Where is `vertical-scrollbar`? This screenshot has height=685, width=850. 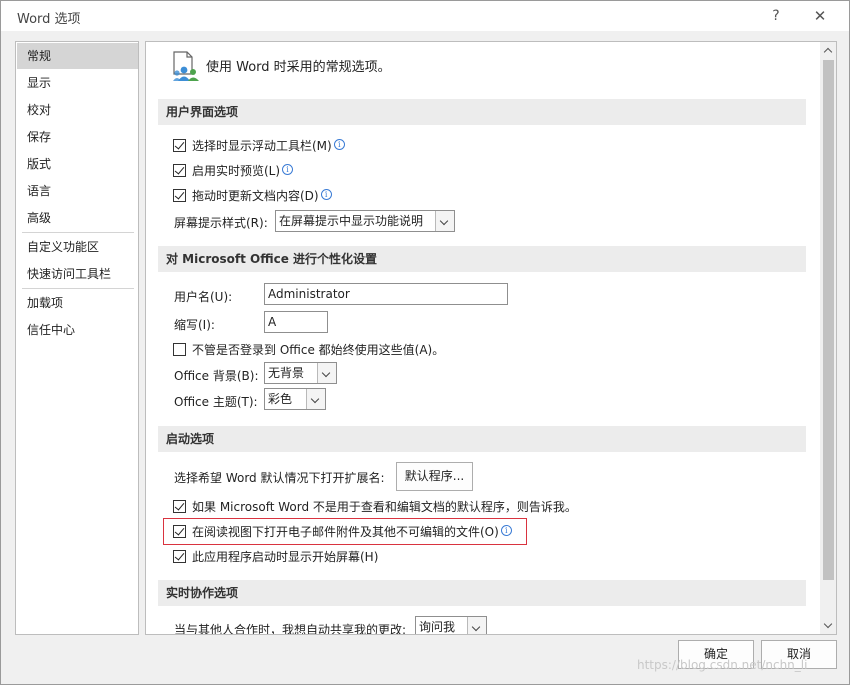 vertical-scrollbar is located at coordinates (828, 338).